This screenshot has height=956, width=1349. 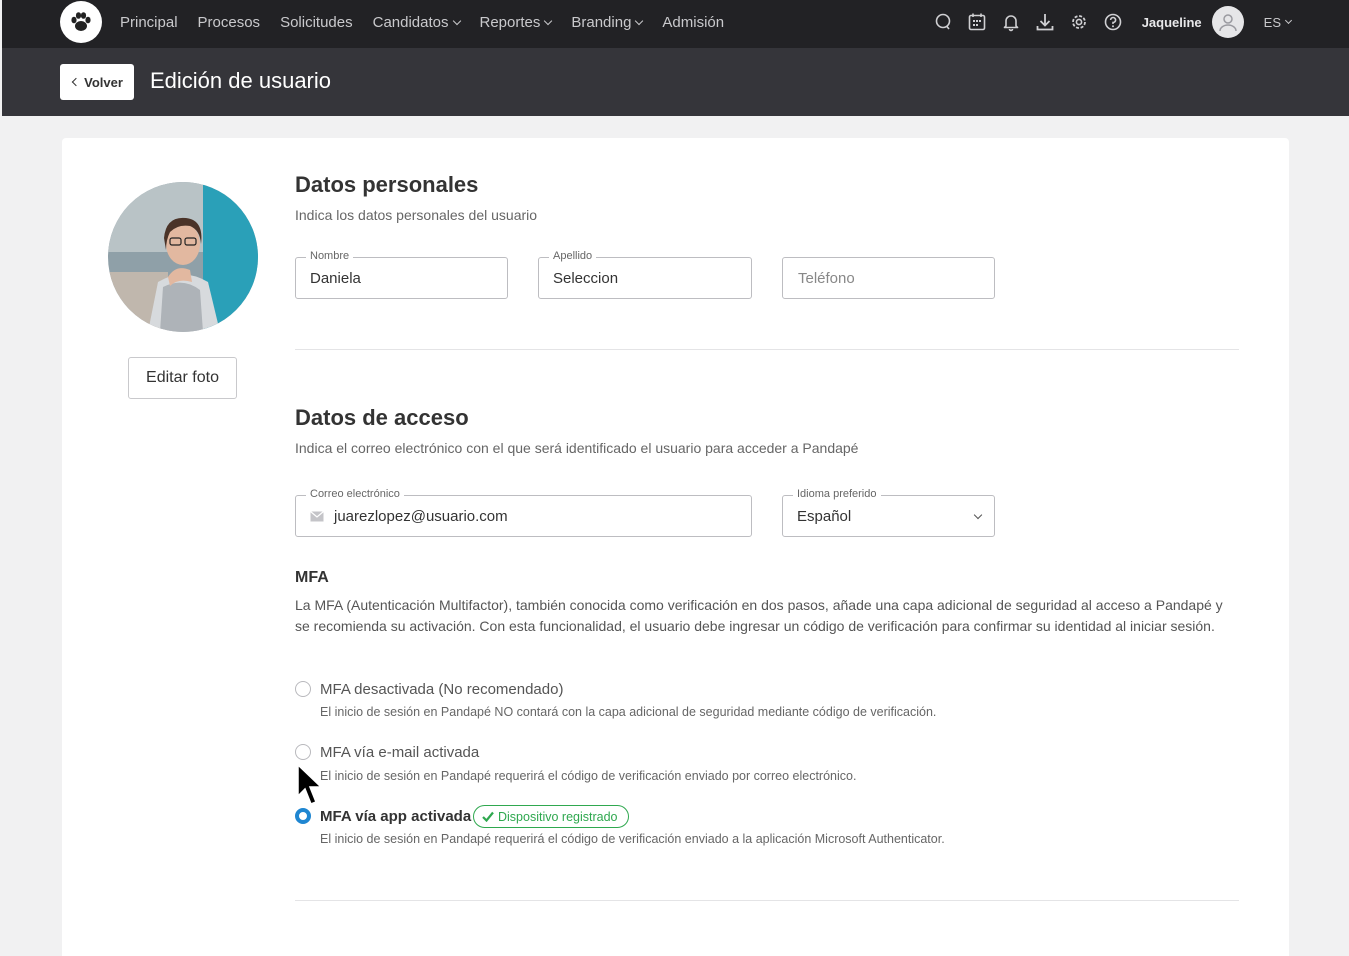 I want to click on edit-photo-button: Editar foto, so click(x=182, y=378).